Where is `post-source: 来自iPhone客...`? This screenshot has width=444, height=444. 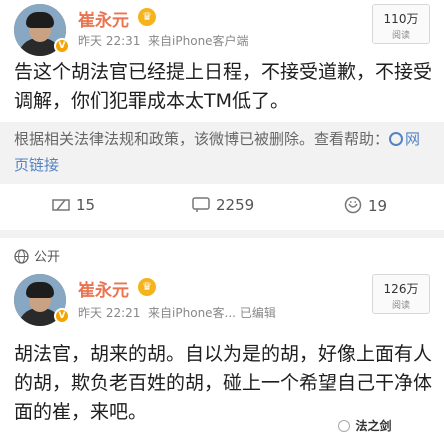 post-source: 来自iPhone客... is located at coordinates (192, 313).